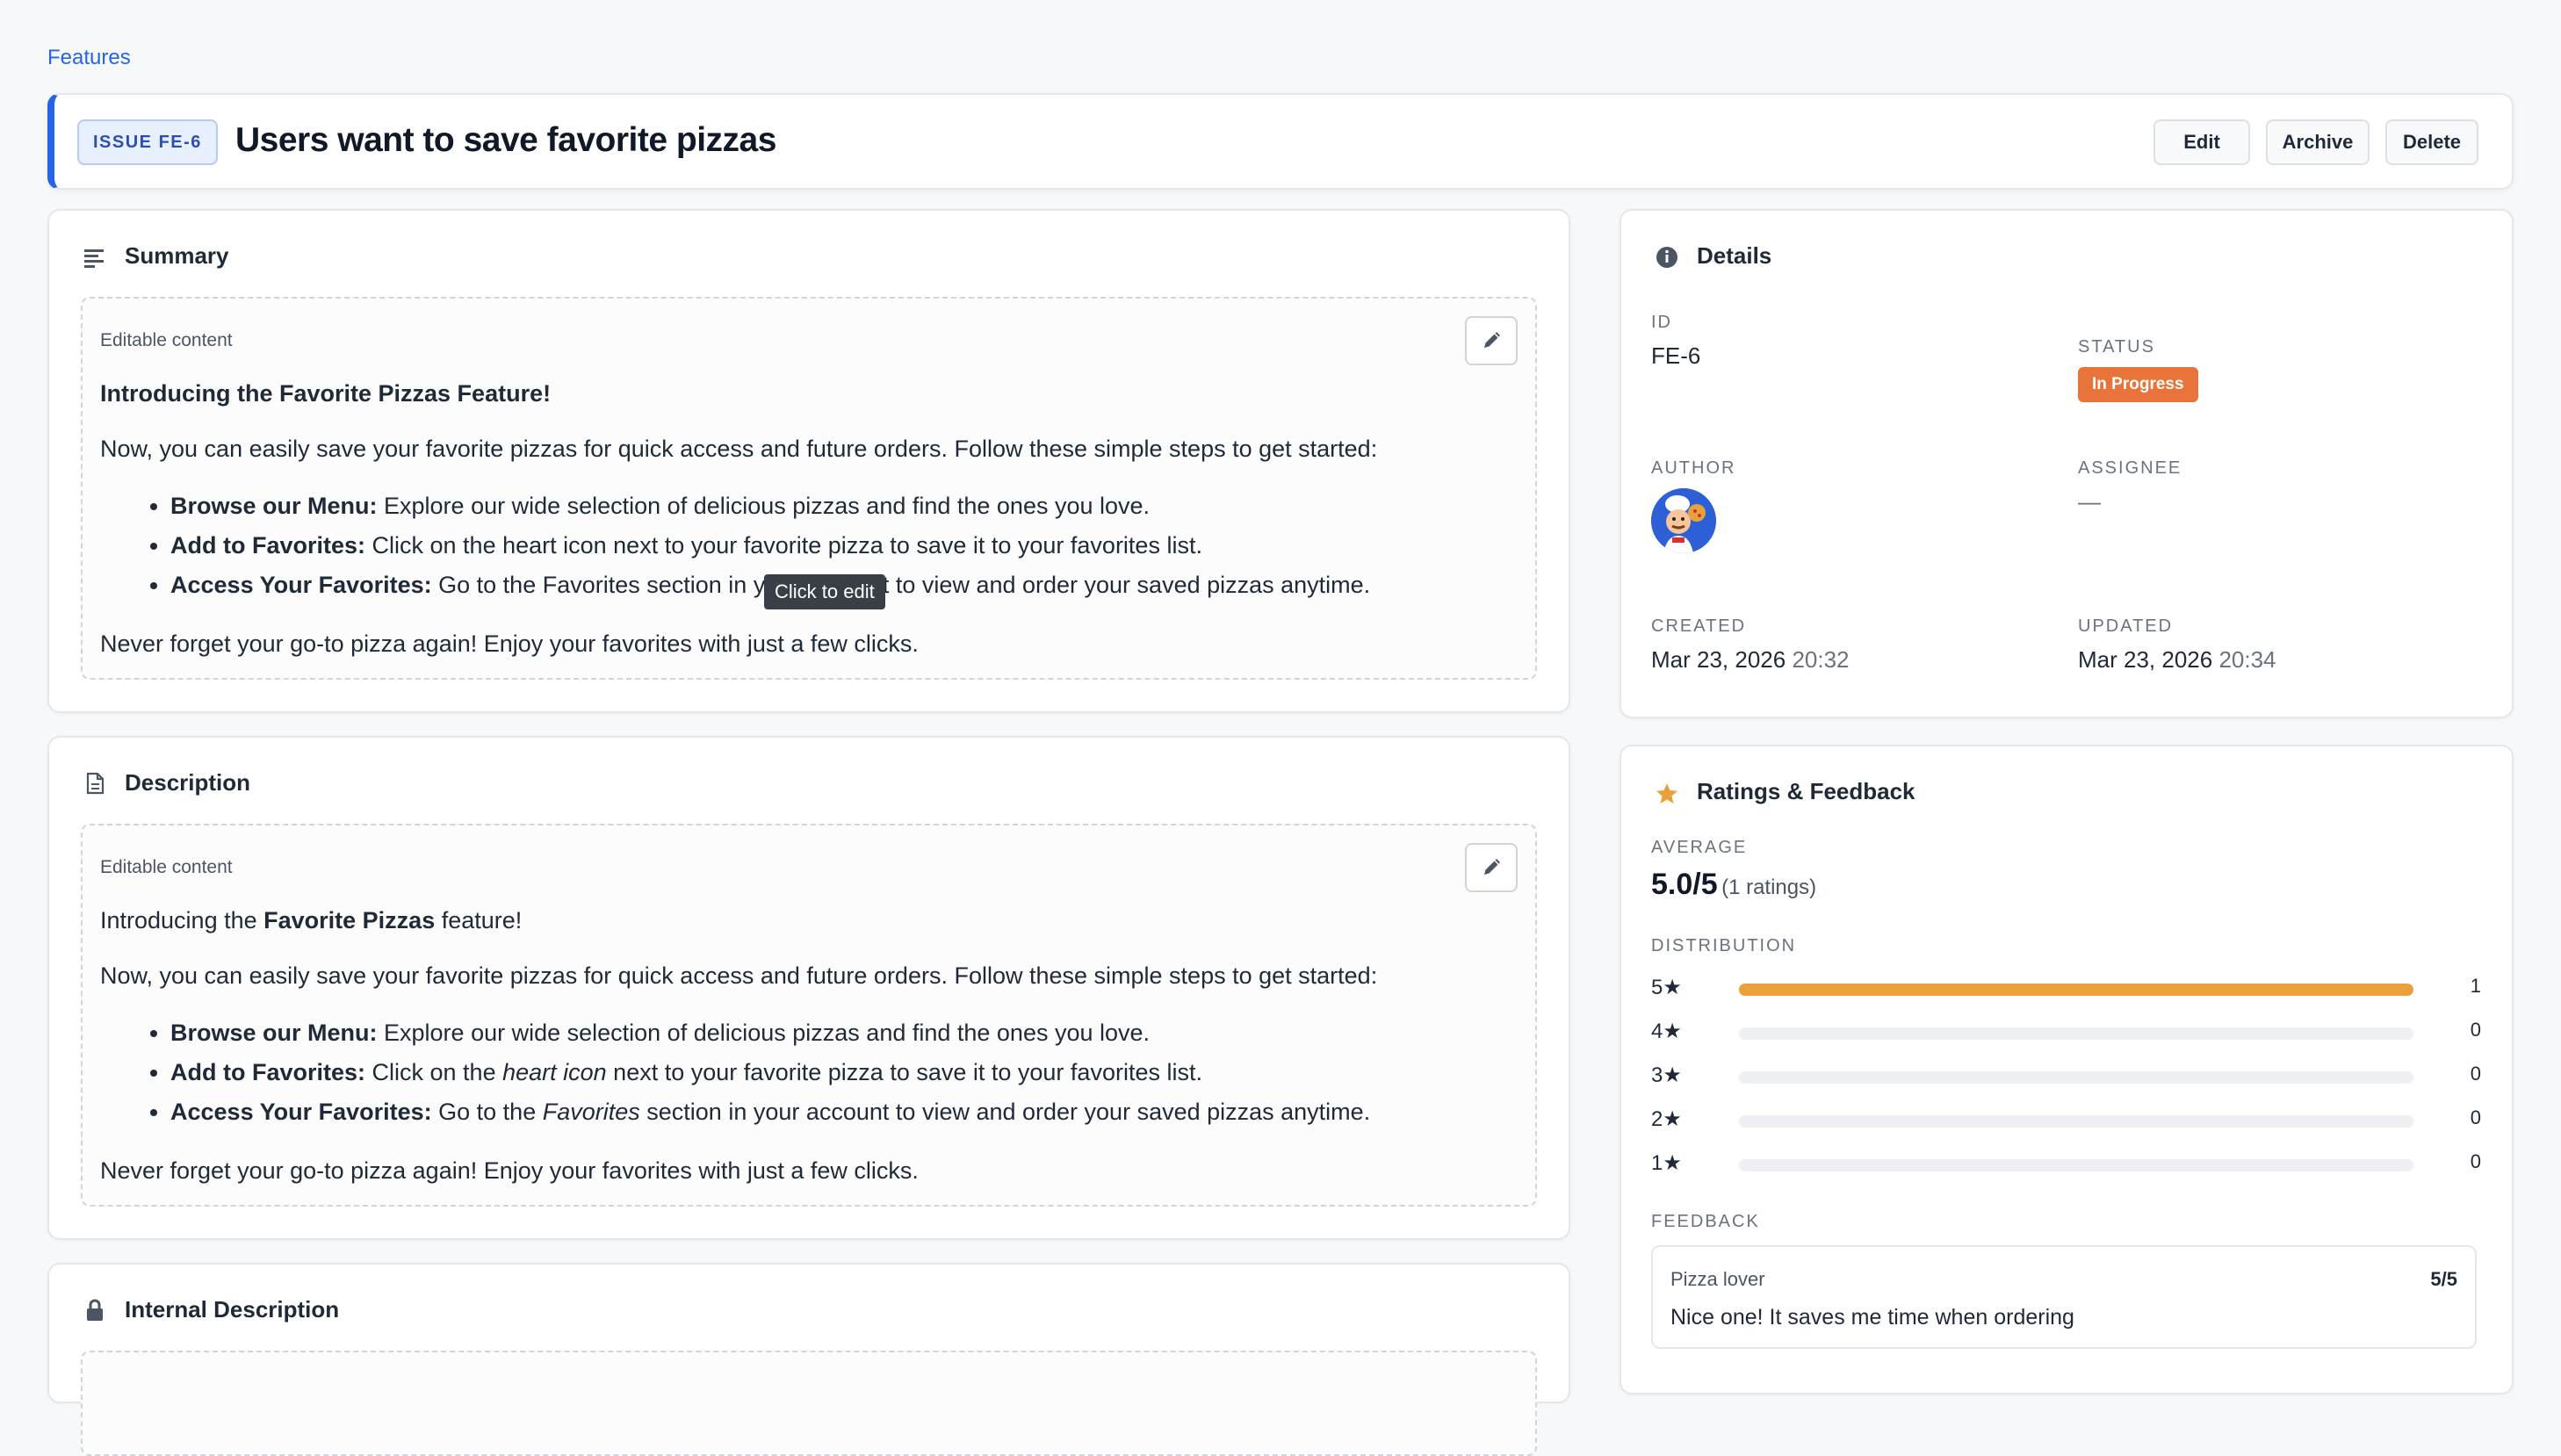 This screenshot has width=2561, height=1456. I want to click on distribution-row: 5★ 1, so click(2066, 988).